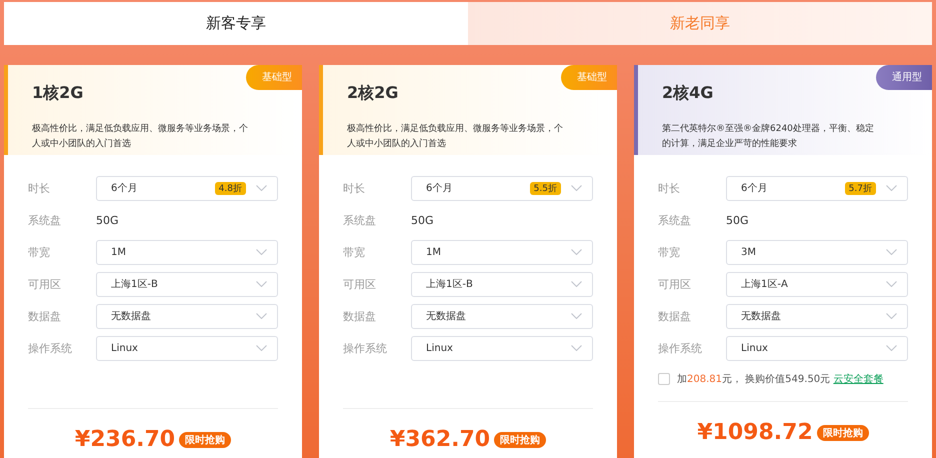  I want to click on plan-title: 2核2G, so click(373, 93).